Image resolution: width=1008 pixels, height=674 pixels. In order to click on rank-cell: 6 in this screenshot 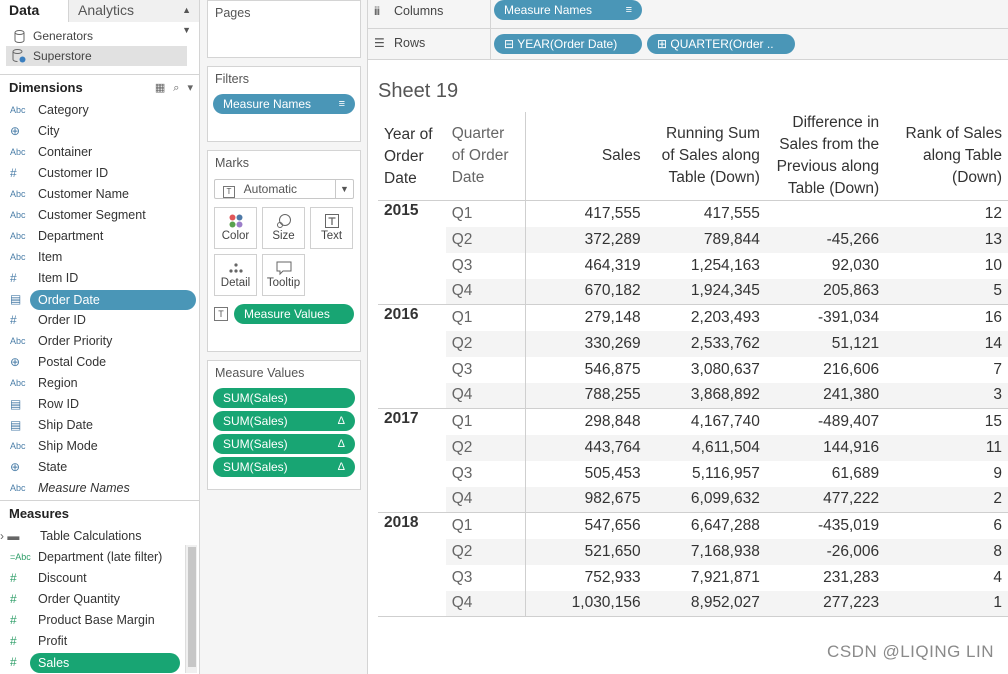, I will do `click(946, 526)`.